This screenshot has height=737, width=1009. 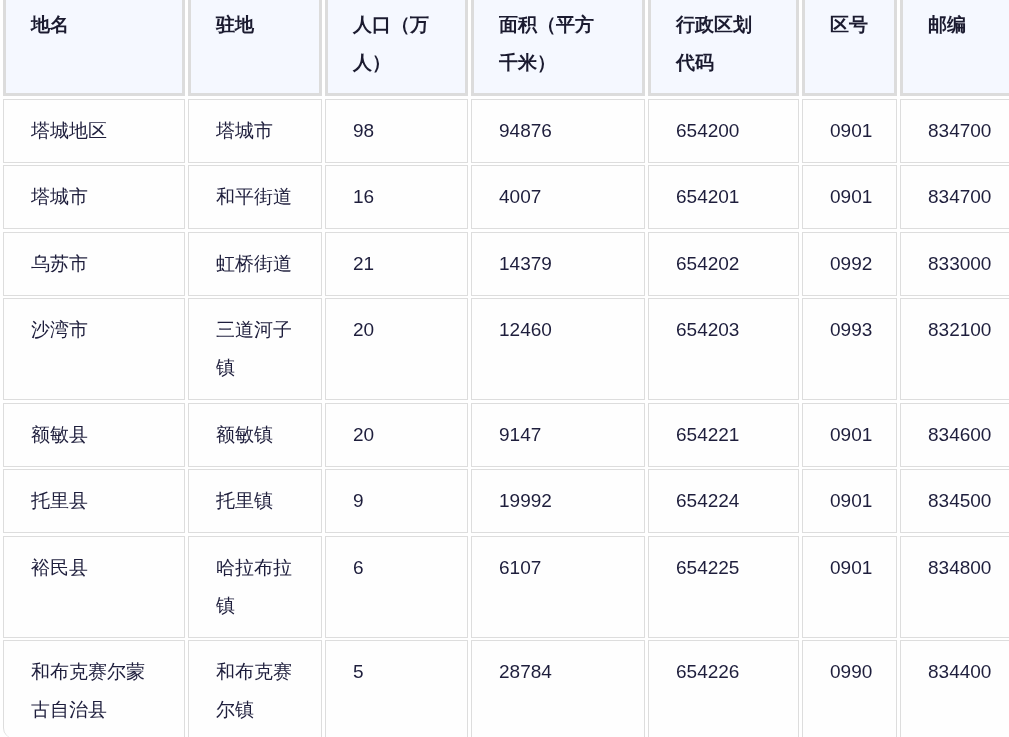 What do you see at coordinates (558, 349) in the screenshot?
I see `table-cell: 12460` at bounding box center [558, 349].